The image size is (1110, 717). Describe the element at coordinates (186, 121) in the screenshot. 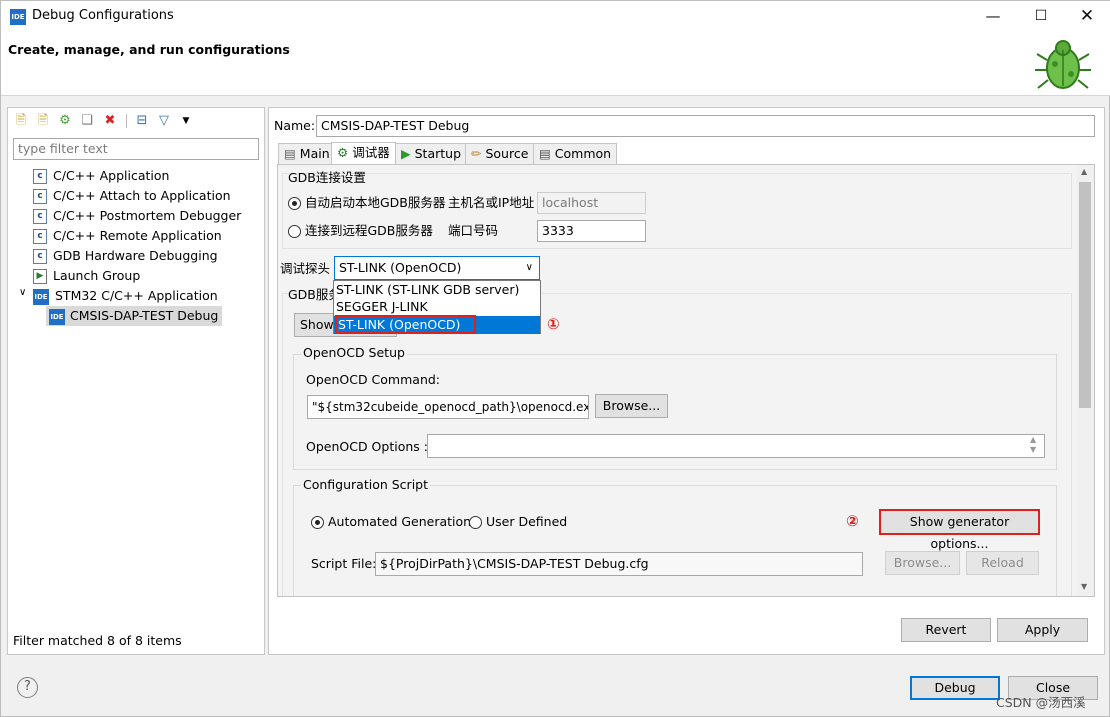

I see `view-menu-chevron-icon: ▼` at that location.